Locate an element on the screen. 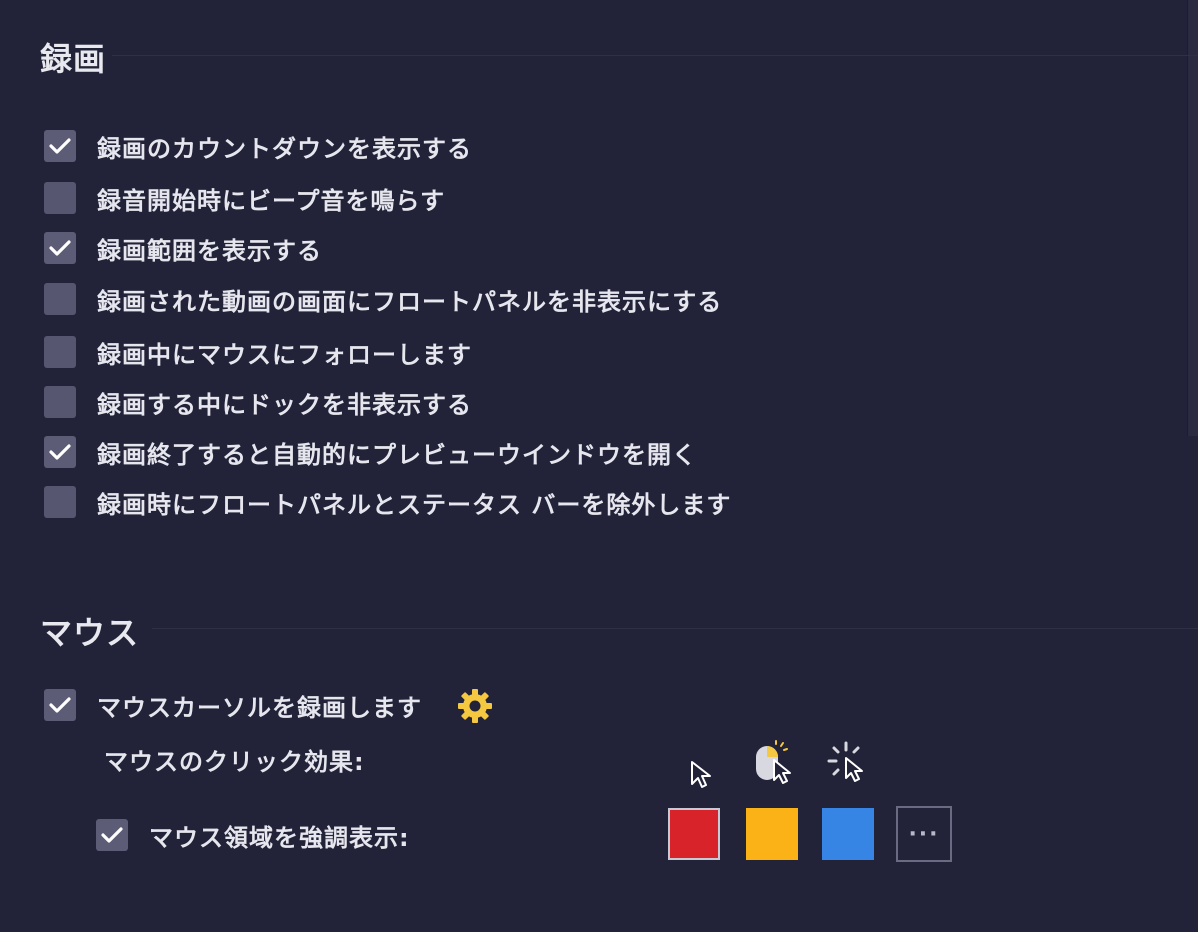  option-record-cursor: マウスカーソルを録画します is located at coordinates (233, 705).